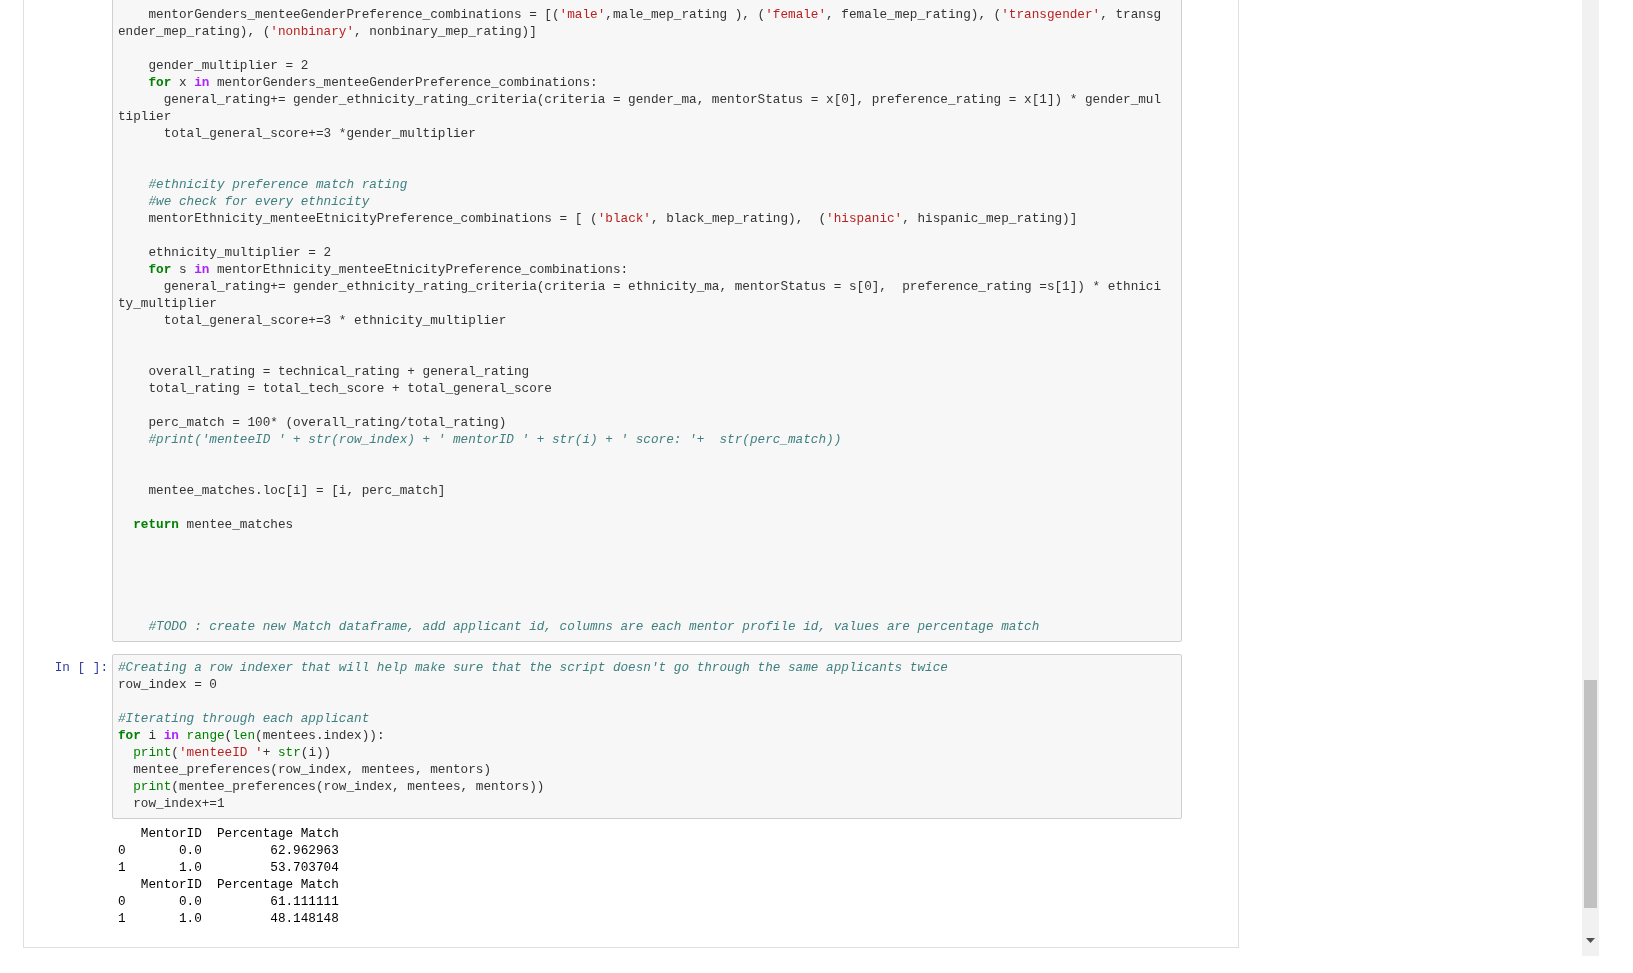 This screenshot has height=973, width=1633. I want to click on code-line: perc_match = 100* (overall_rating/total_rating), so click(327, 422).